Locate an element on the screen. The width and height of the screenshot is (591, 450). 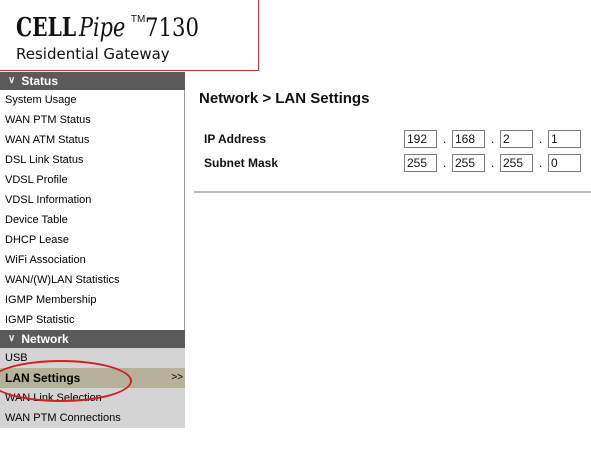
logo-subtitle: Residential Gateway is located at coordinates (93, 54).